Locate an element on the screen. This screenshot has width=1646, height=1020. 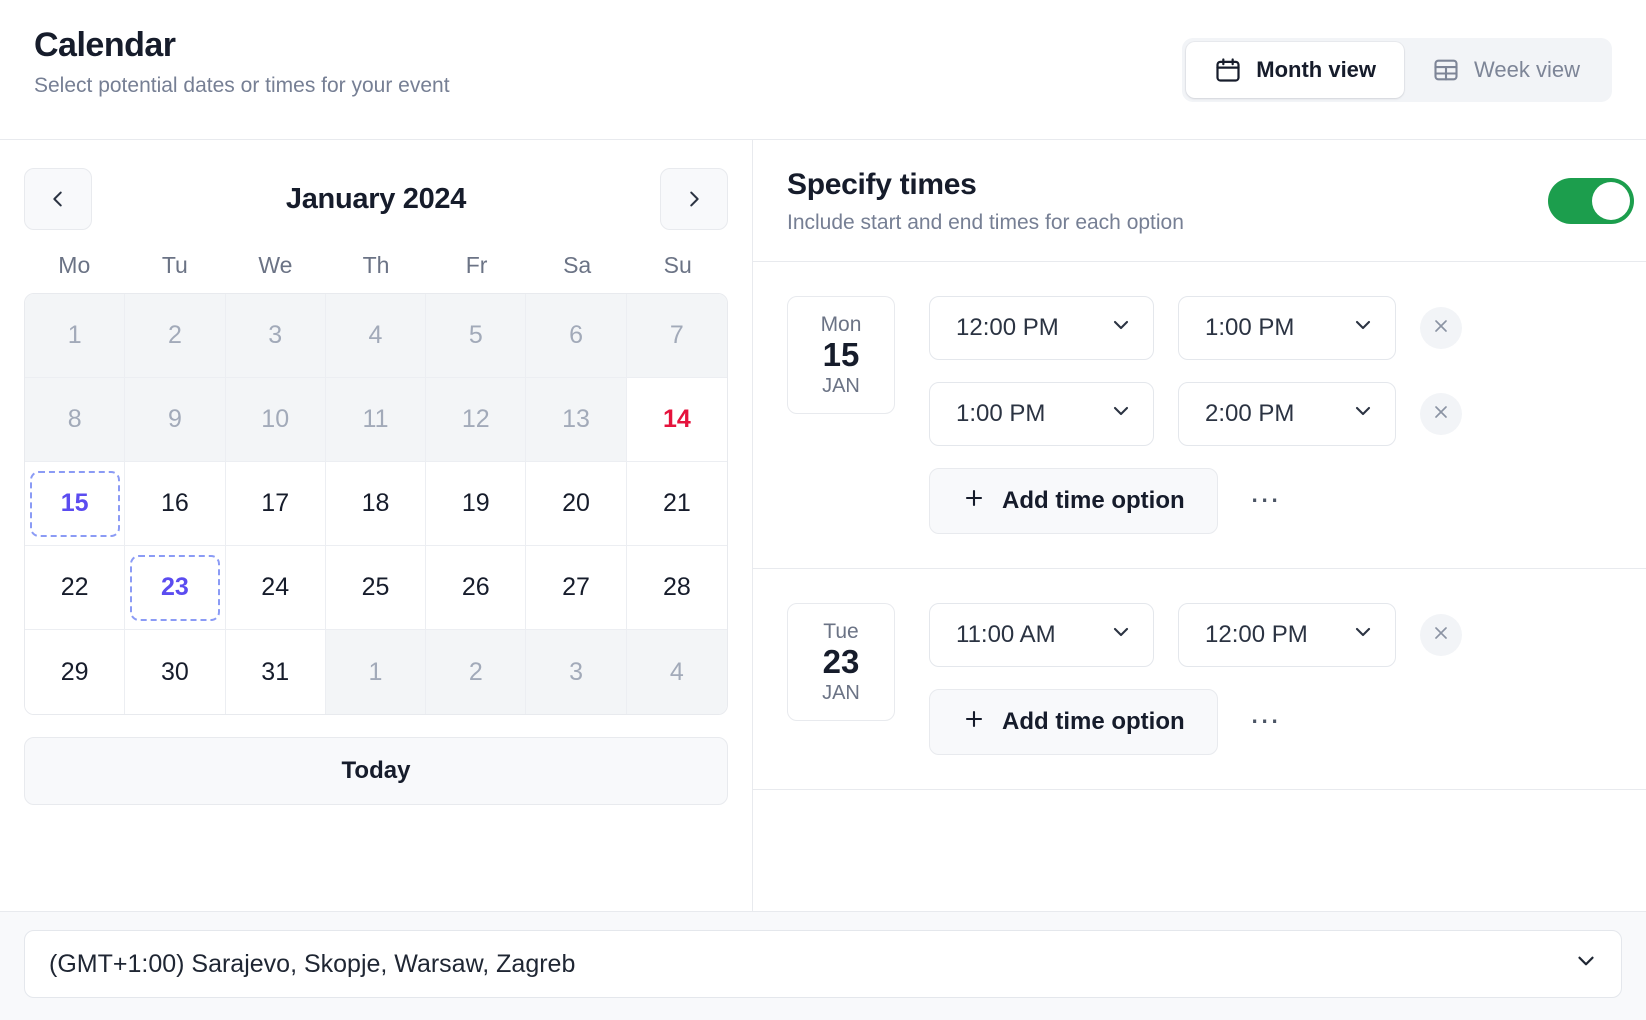
calendar-day-label: 7 is located at coordinates (676, 335).